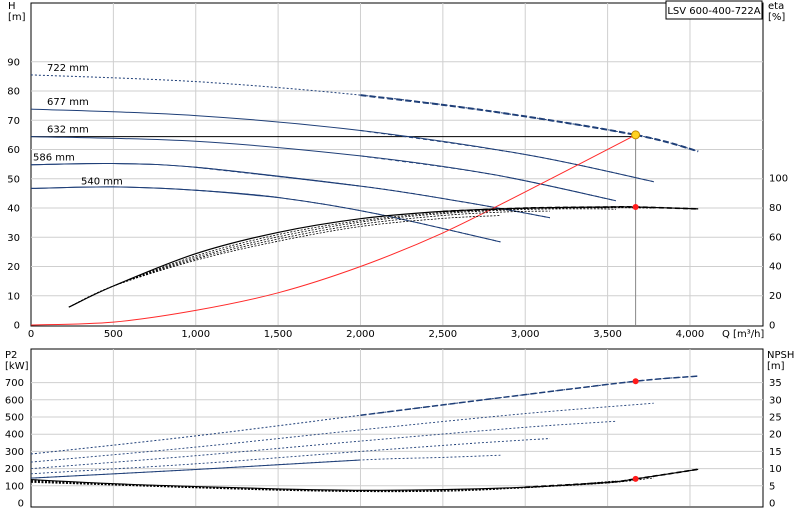 The width and height of the screenshot is (800, 524). I want to click on x-tick-label: 2,000, so click(360, 334).